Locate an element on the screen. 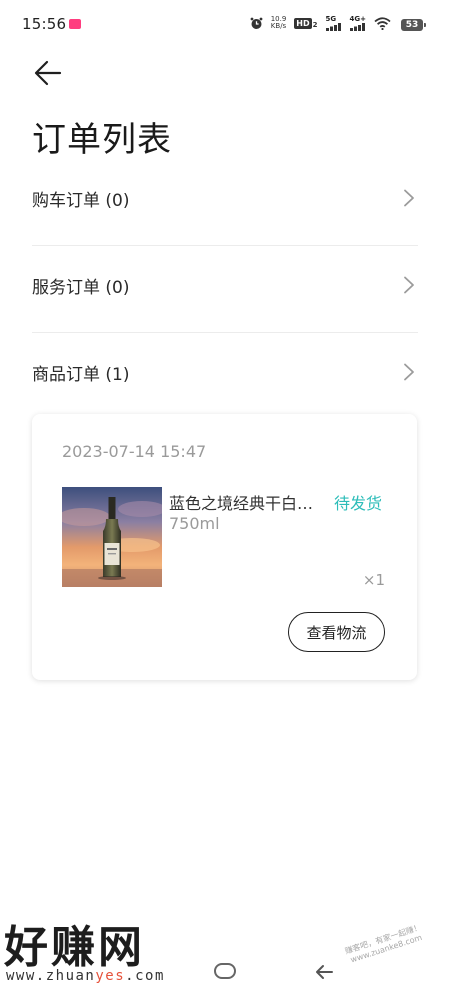 The image size is (449, 999). status-icons: 10.9 KB/s HD 2 5G 4G+ is located at coordinates (320, 23).